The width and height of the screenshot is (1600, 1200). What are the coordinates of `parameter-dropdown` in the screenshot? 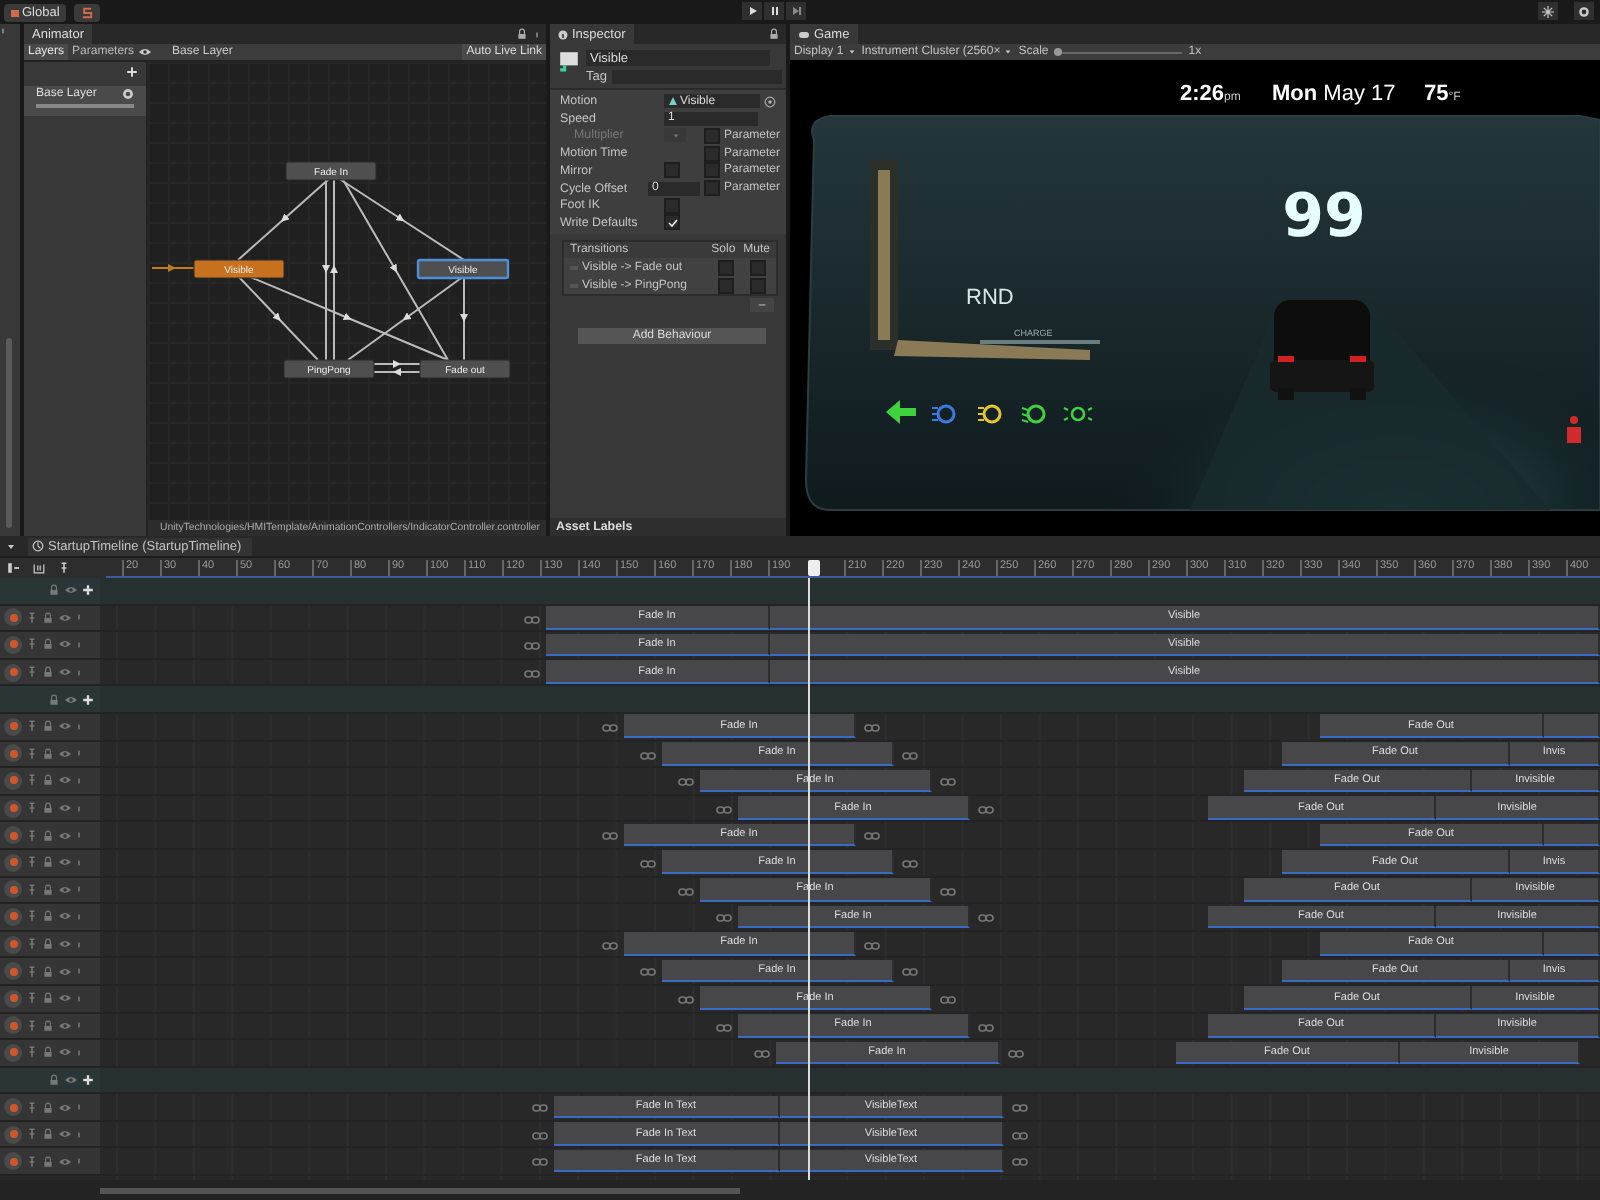 It's located at (675, 135).